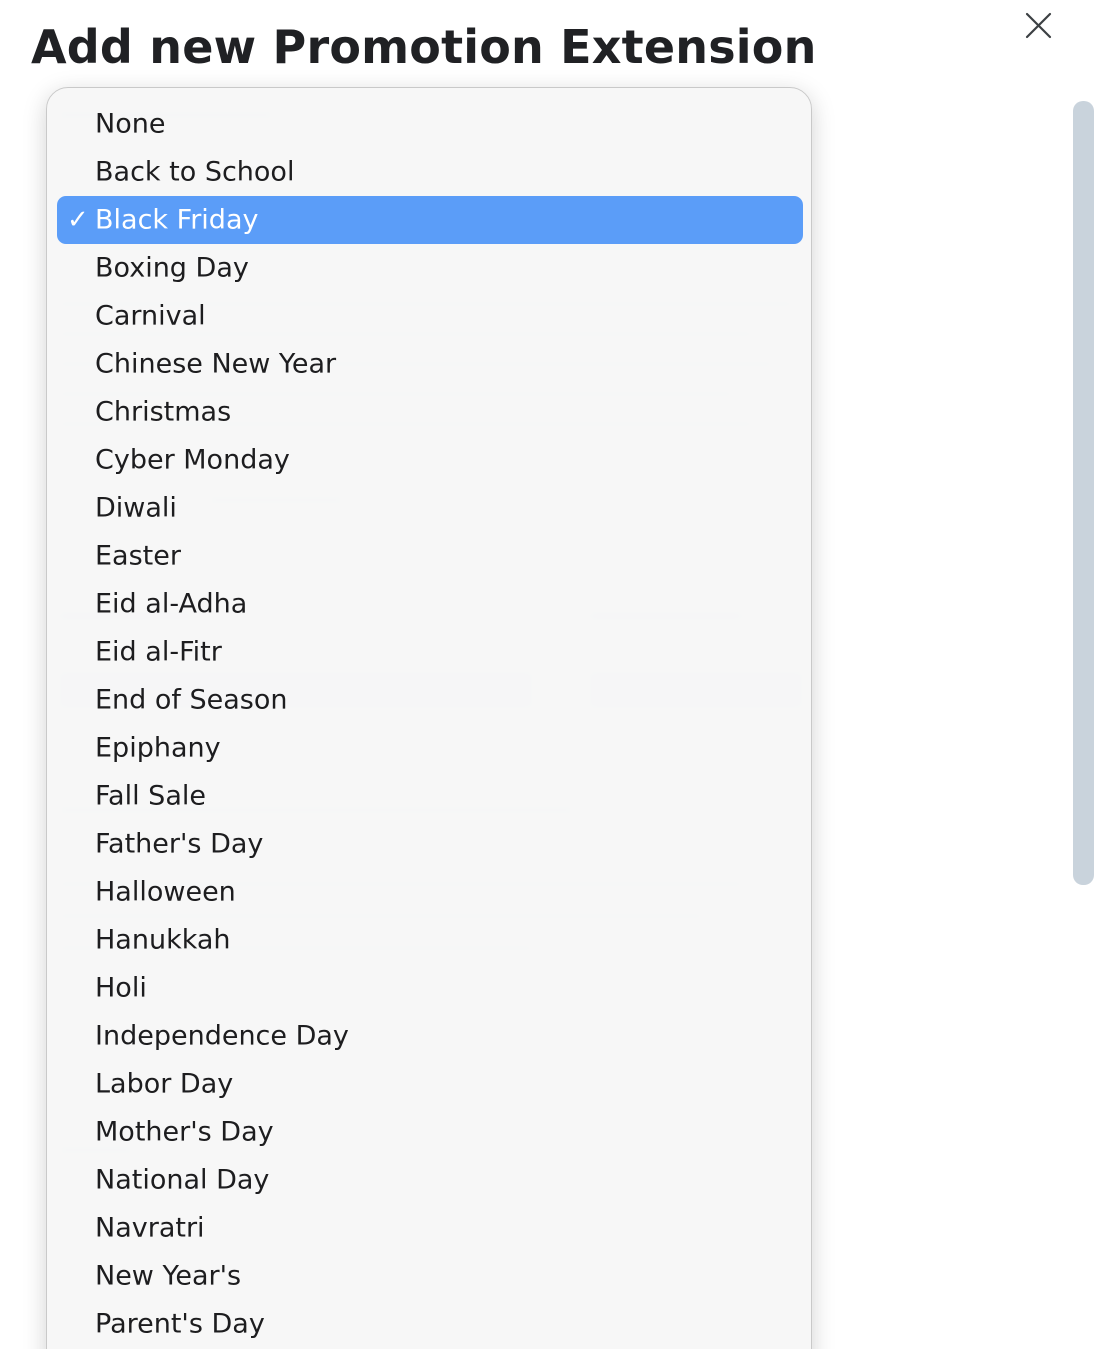 This screenshot has width=1094, height=1349. What do you see at coordinates (78, 220) in the screenshot?
I see `checkmark-icon: ✓` at bounding box center [78, 220].